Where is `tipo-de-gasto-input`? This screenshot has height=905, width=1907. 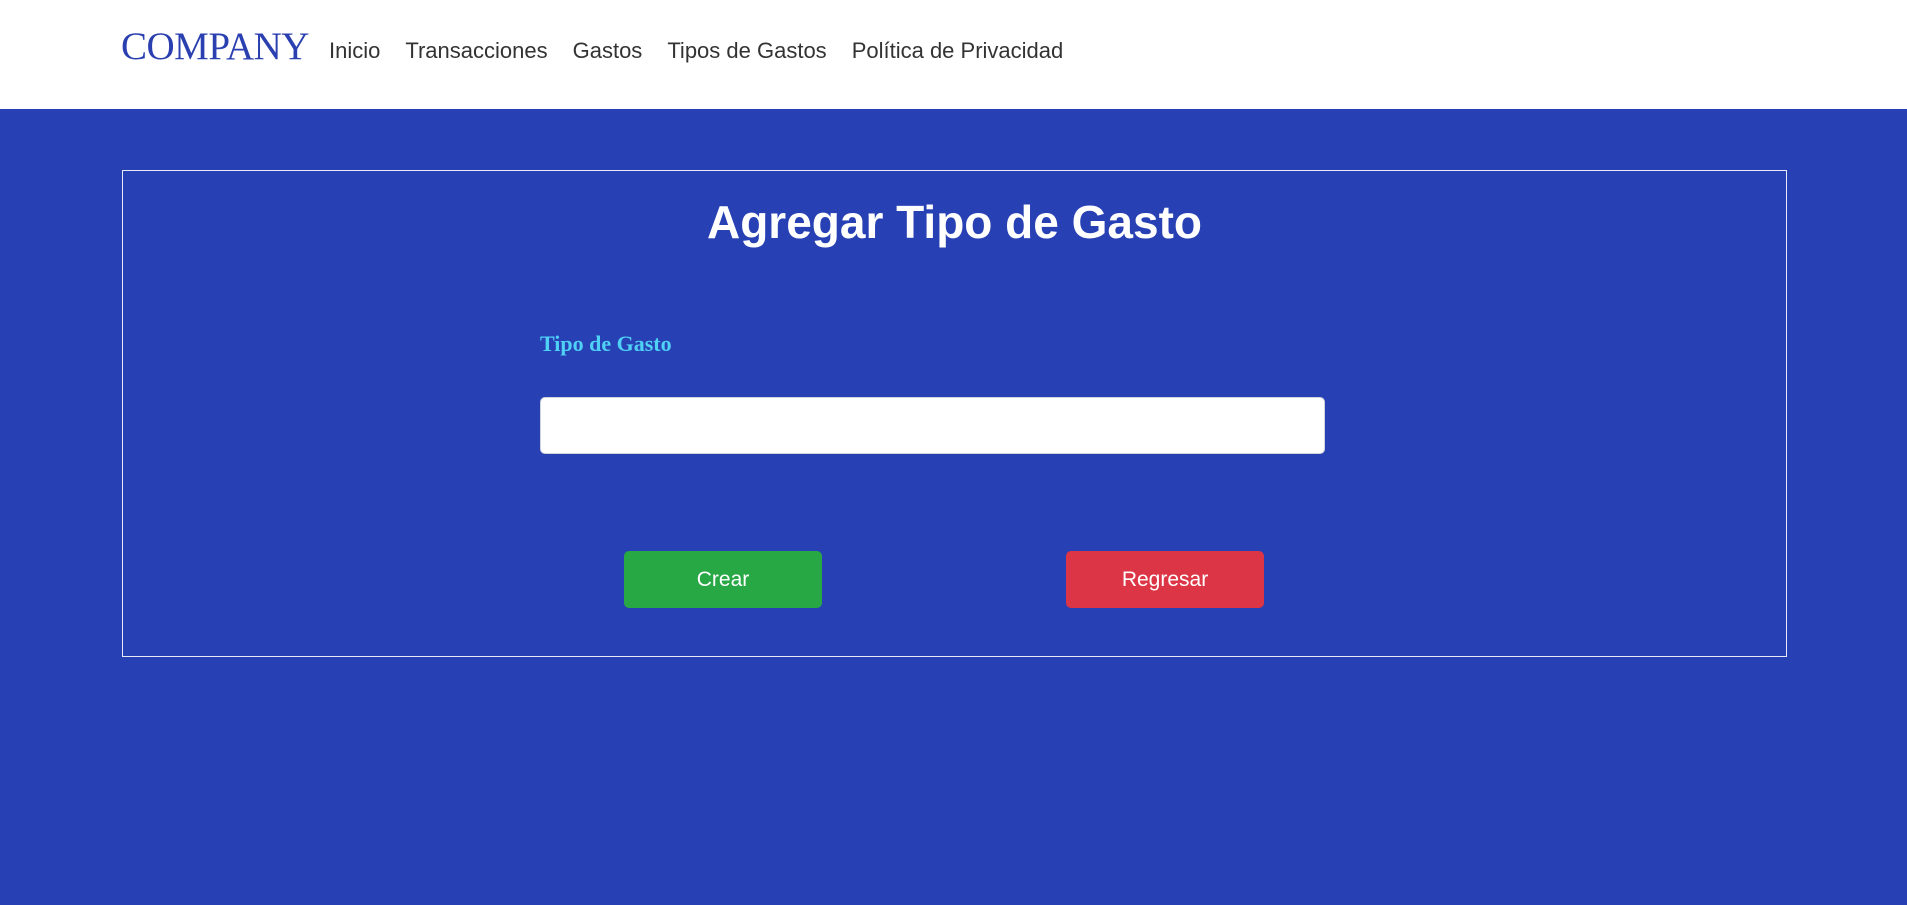 tipo-de-gasto-input is located at coordinates (932, 425).